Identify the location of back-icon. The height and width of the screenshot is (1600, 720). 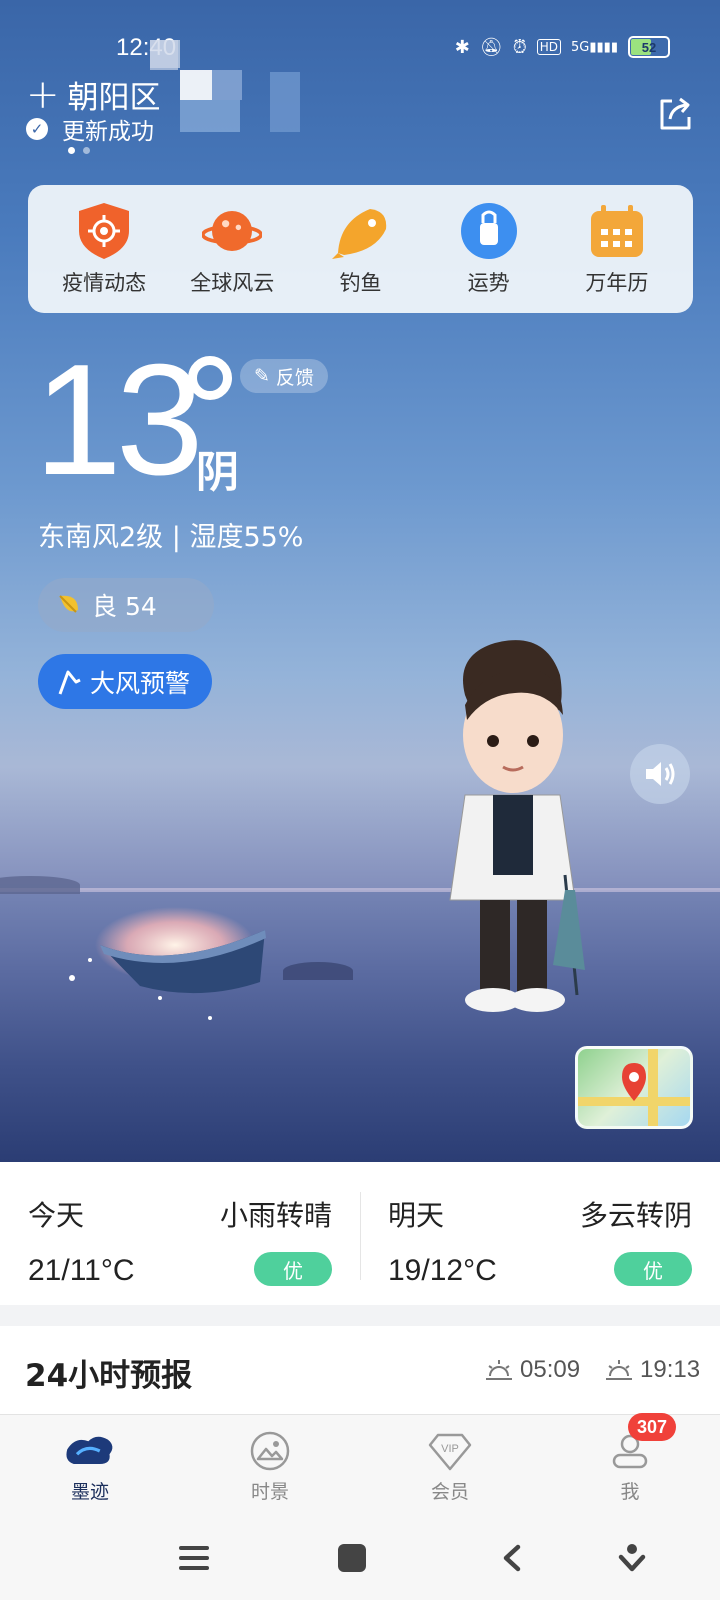
(512, 1558).